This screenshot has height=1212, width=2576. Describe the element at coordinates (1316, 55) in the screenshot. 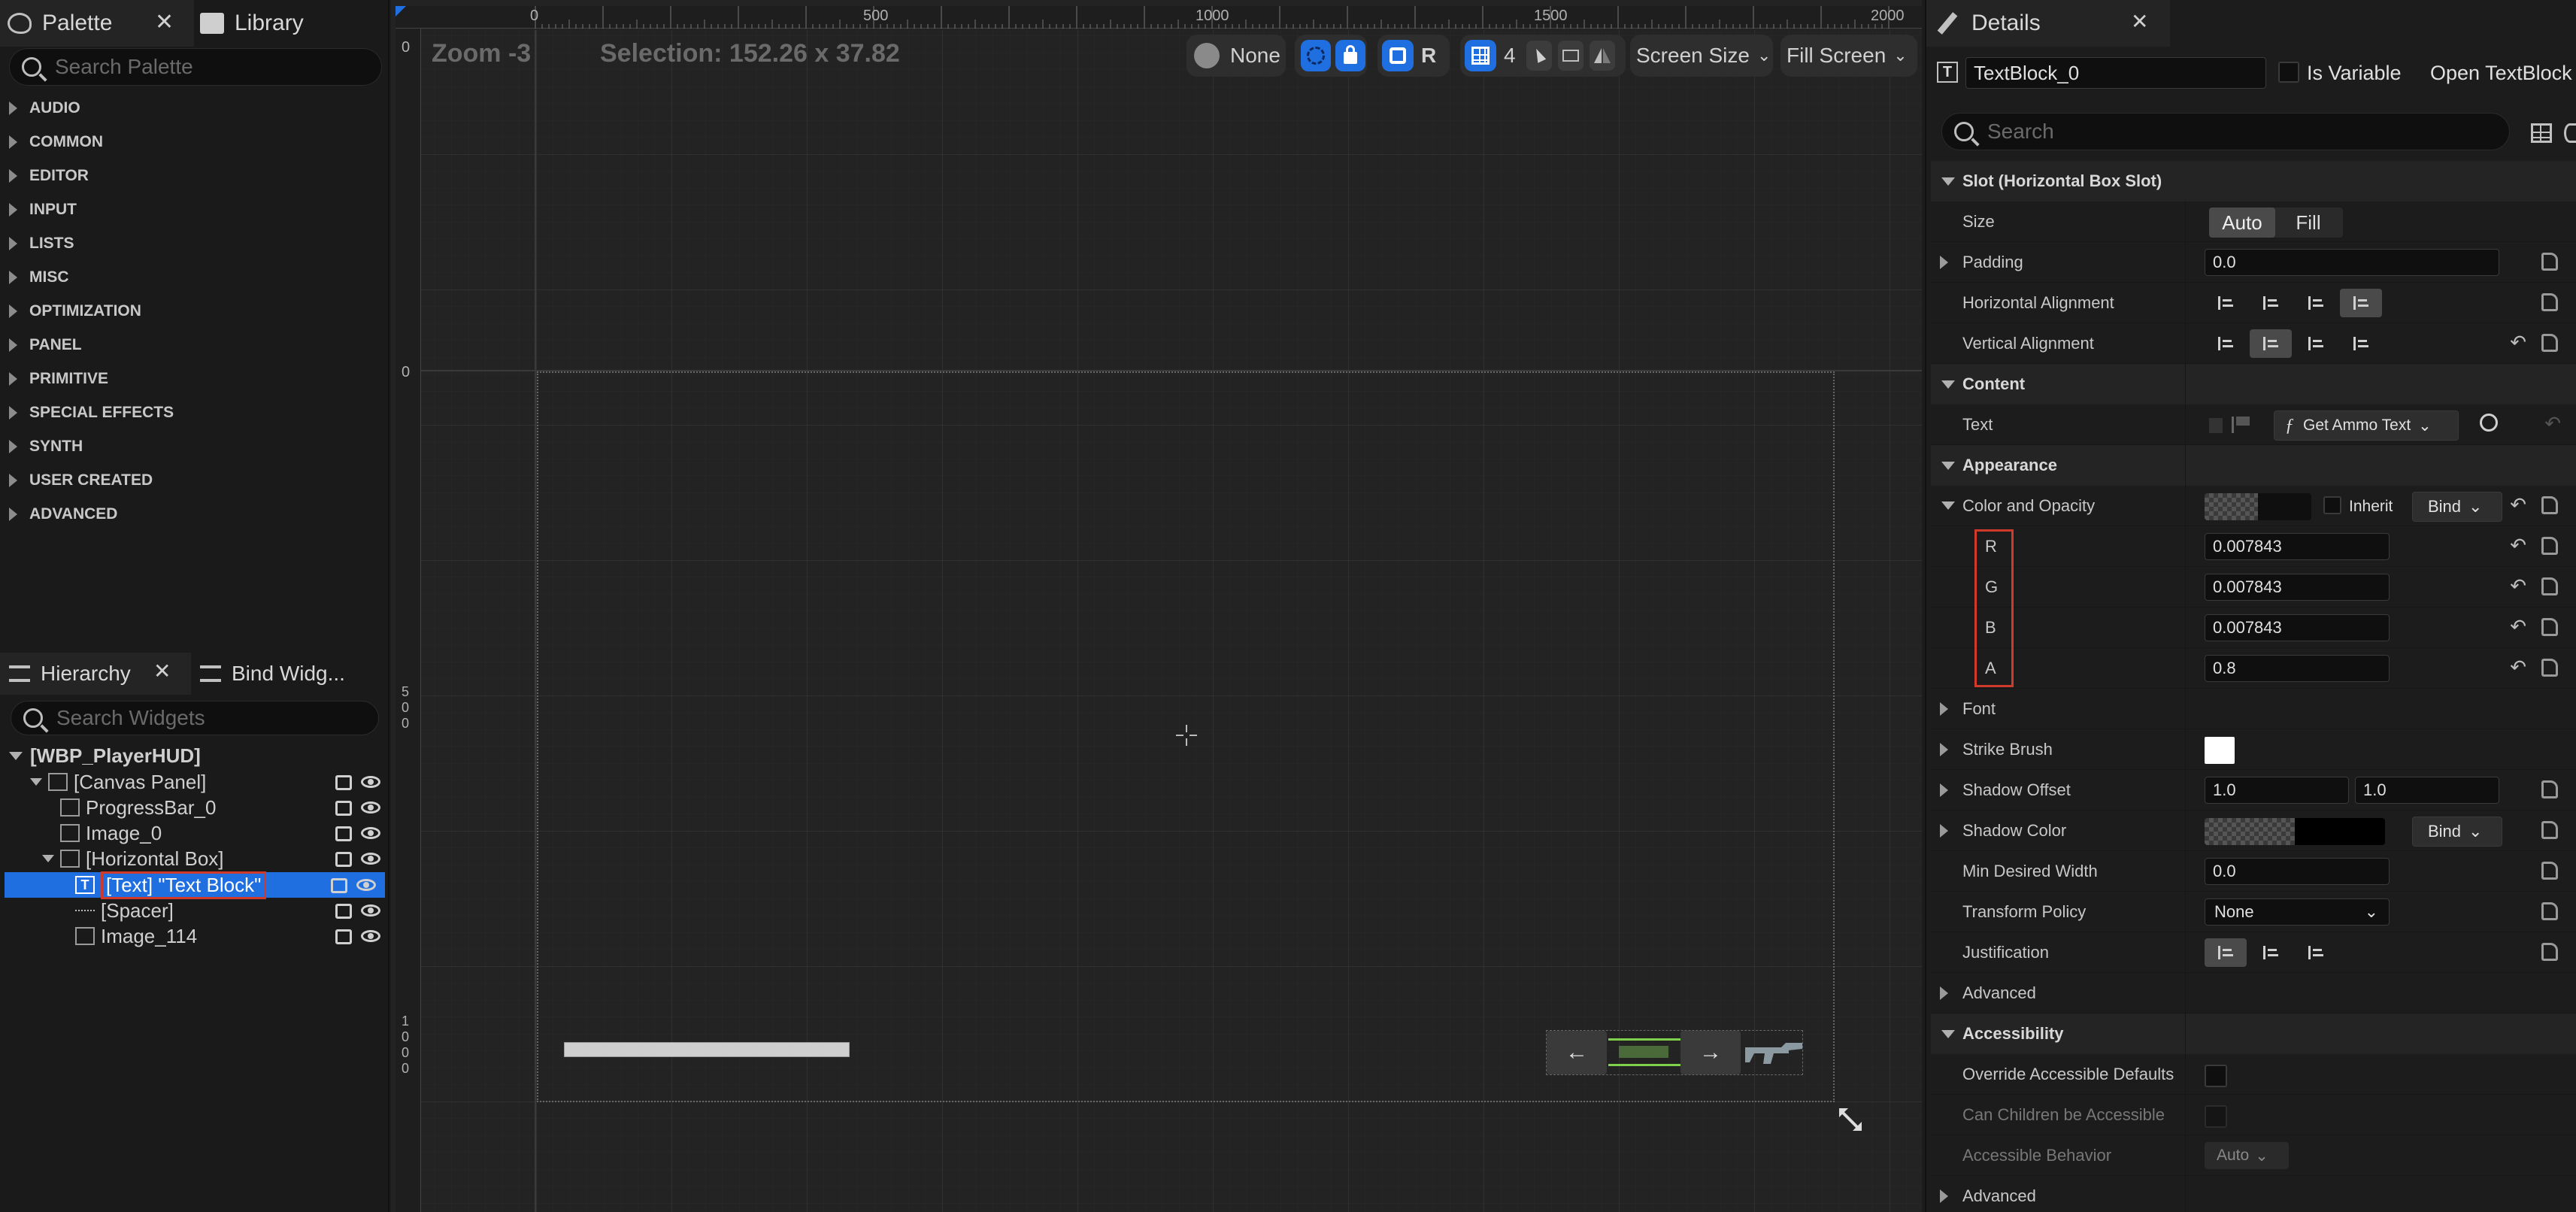

I see `safe-zone-toggle` at that location.